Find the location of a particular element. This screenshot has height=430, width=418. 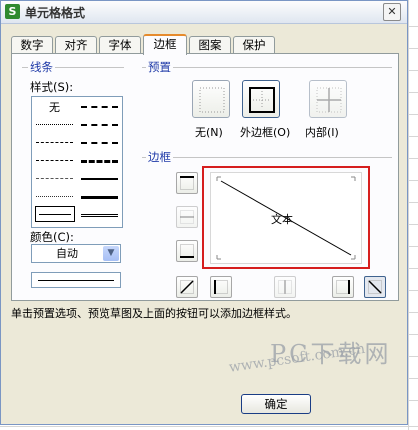

tab-protection: 保护 is located at coordinates (254, 44).